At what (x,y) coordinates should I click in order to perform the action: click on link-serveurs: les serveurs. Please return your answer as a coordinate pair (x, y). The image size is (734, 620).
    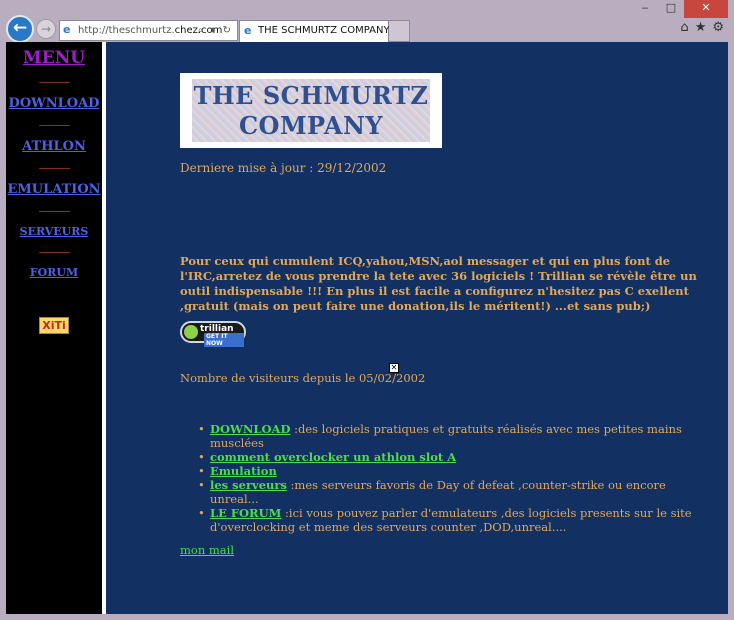
    Looking at the image, I should click on (248, 485).